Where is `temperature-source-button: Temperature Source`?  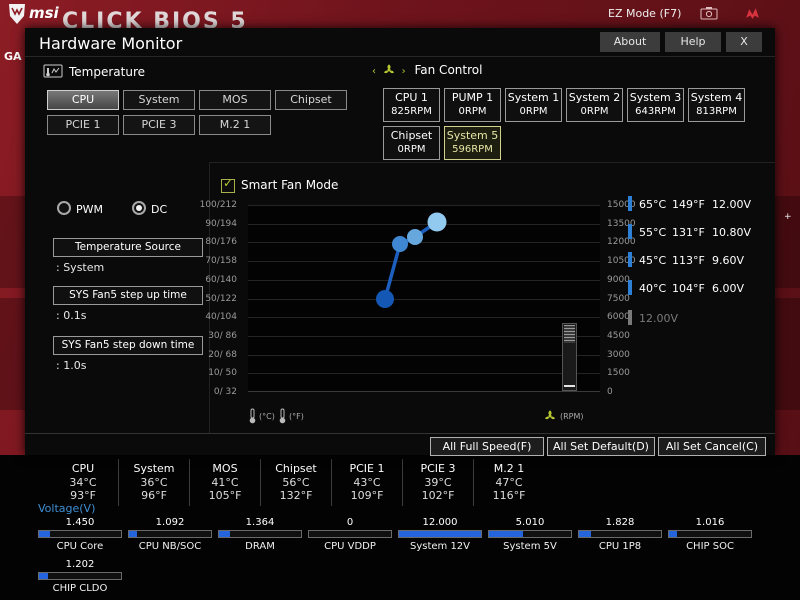
temperature-source-button: Temperature Source is located at coordinates (128, 247).